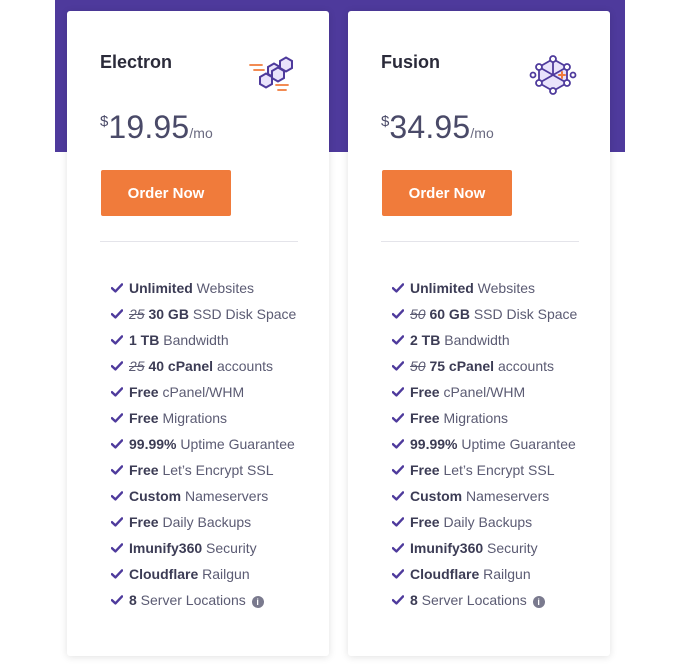  I want to click on feature-item: 50 75 cPanel accounts, so click(492, 366).